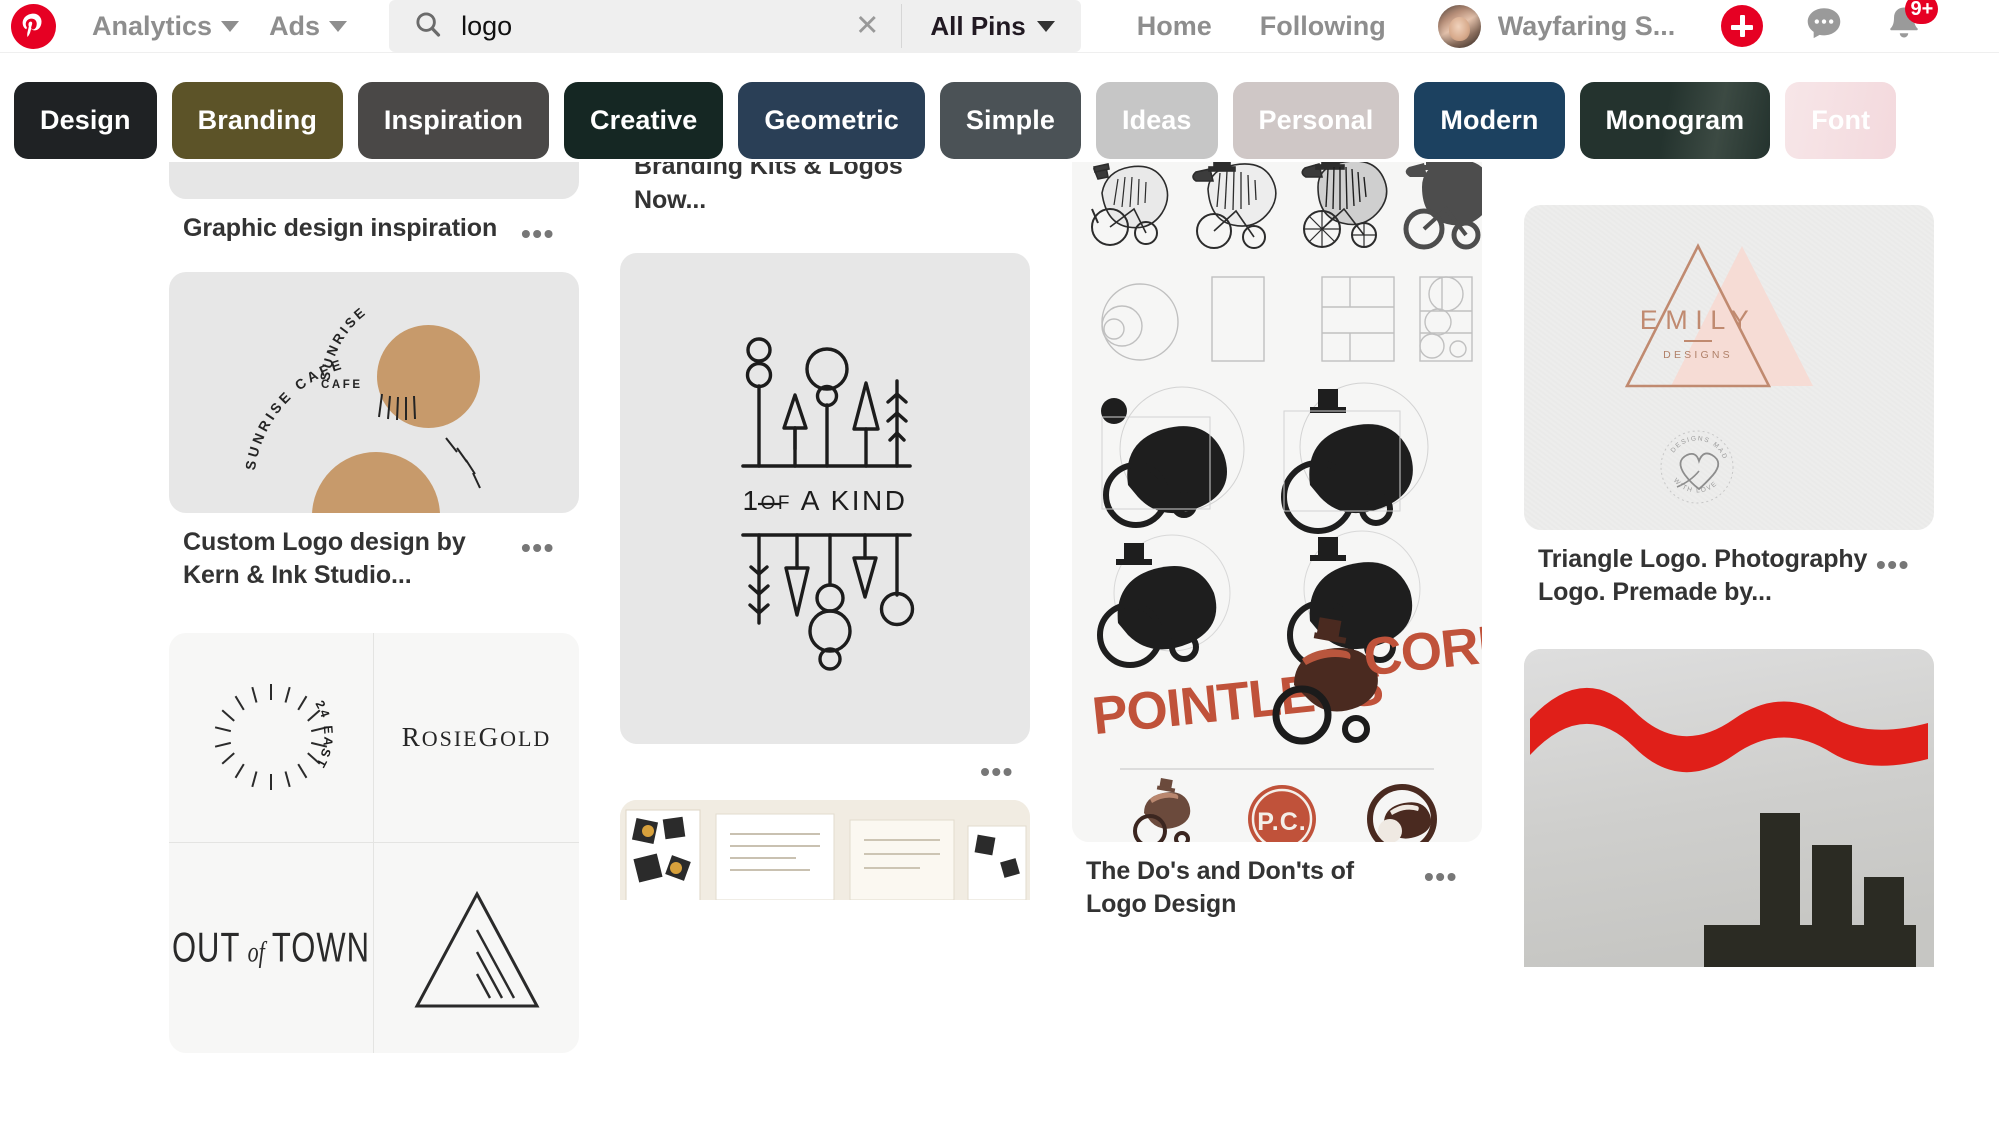 Image resolution: width=1999 pixels, height=1148 pixels. What do you see at coordinates (622, 26) in the screenshot?
I see `search-input: logo` at bounding box center [622, 26].